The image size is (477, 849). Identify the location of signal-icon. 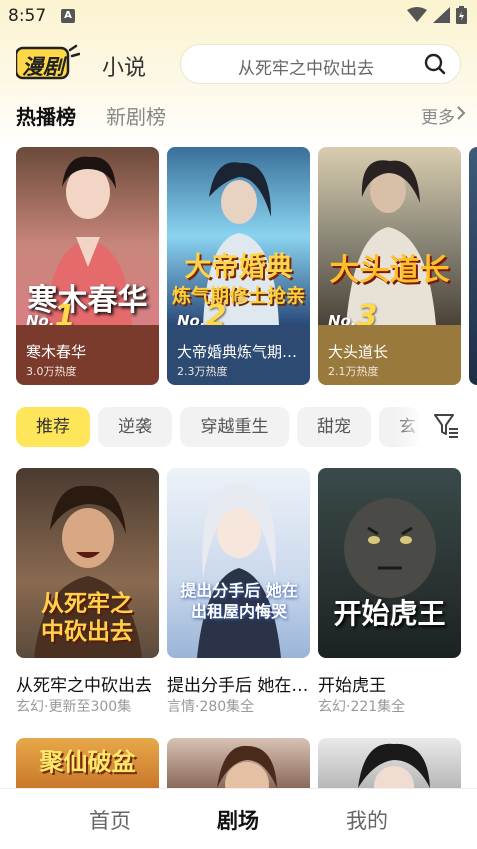
(441, 15).